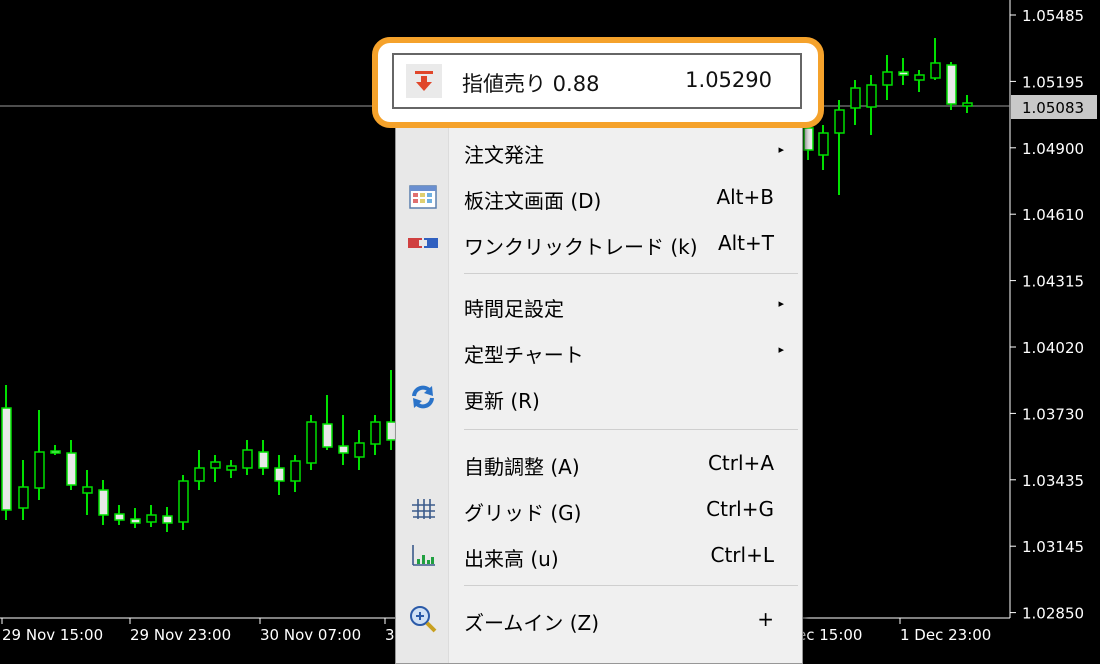 Image resolution: width=1100 pixels, height=664 pixels. What do you see at coordinates (1053, 149) in the screenshot?
I see `price-tick-label: 1.04900` at bounding box center [1053, 149].